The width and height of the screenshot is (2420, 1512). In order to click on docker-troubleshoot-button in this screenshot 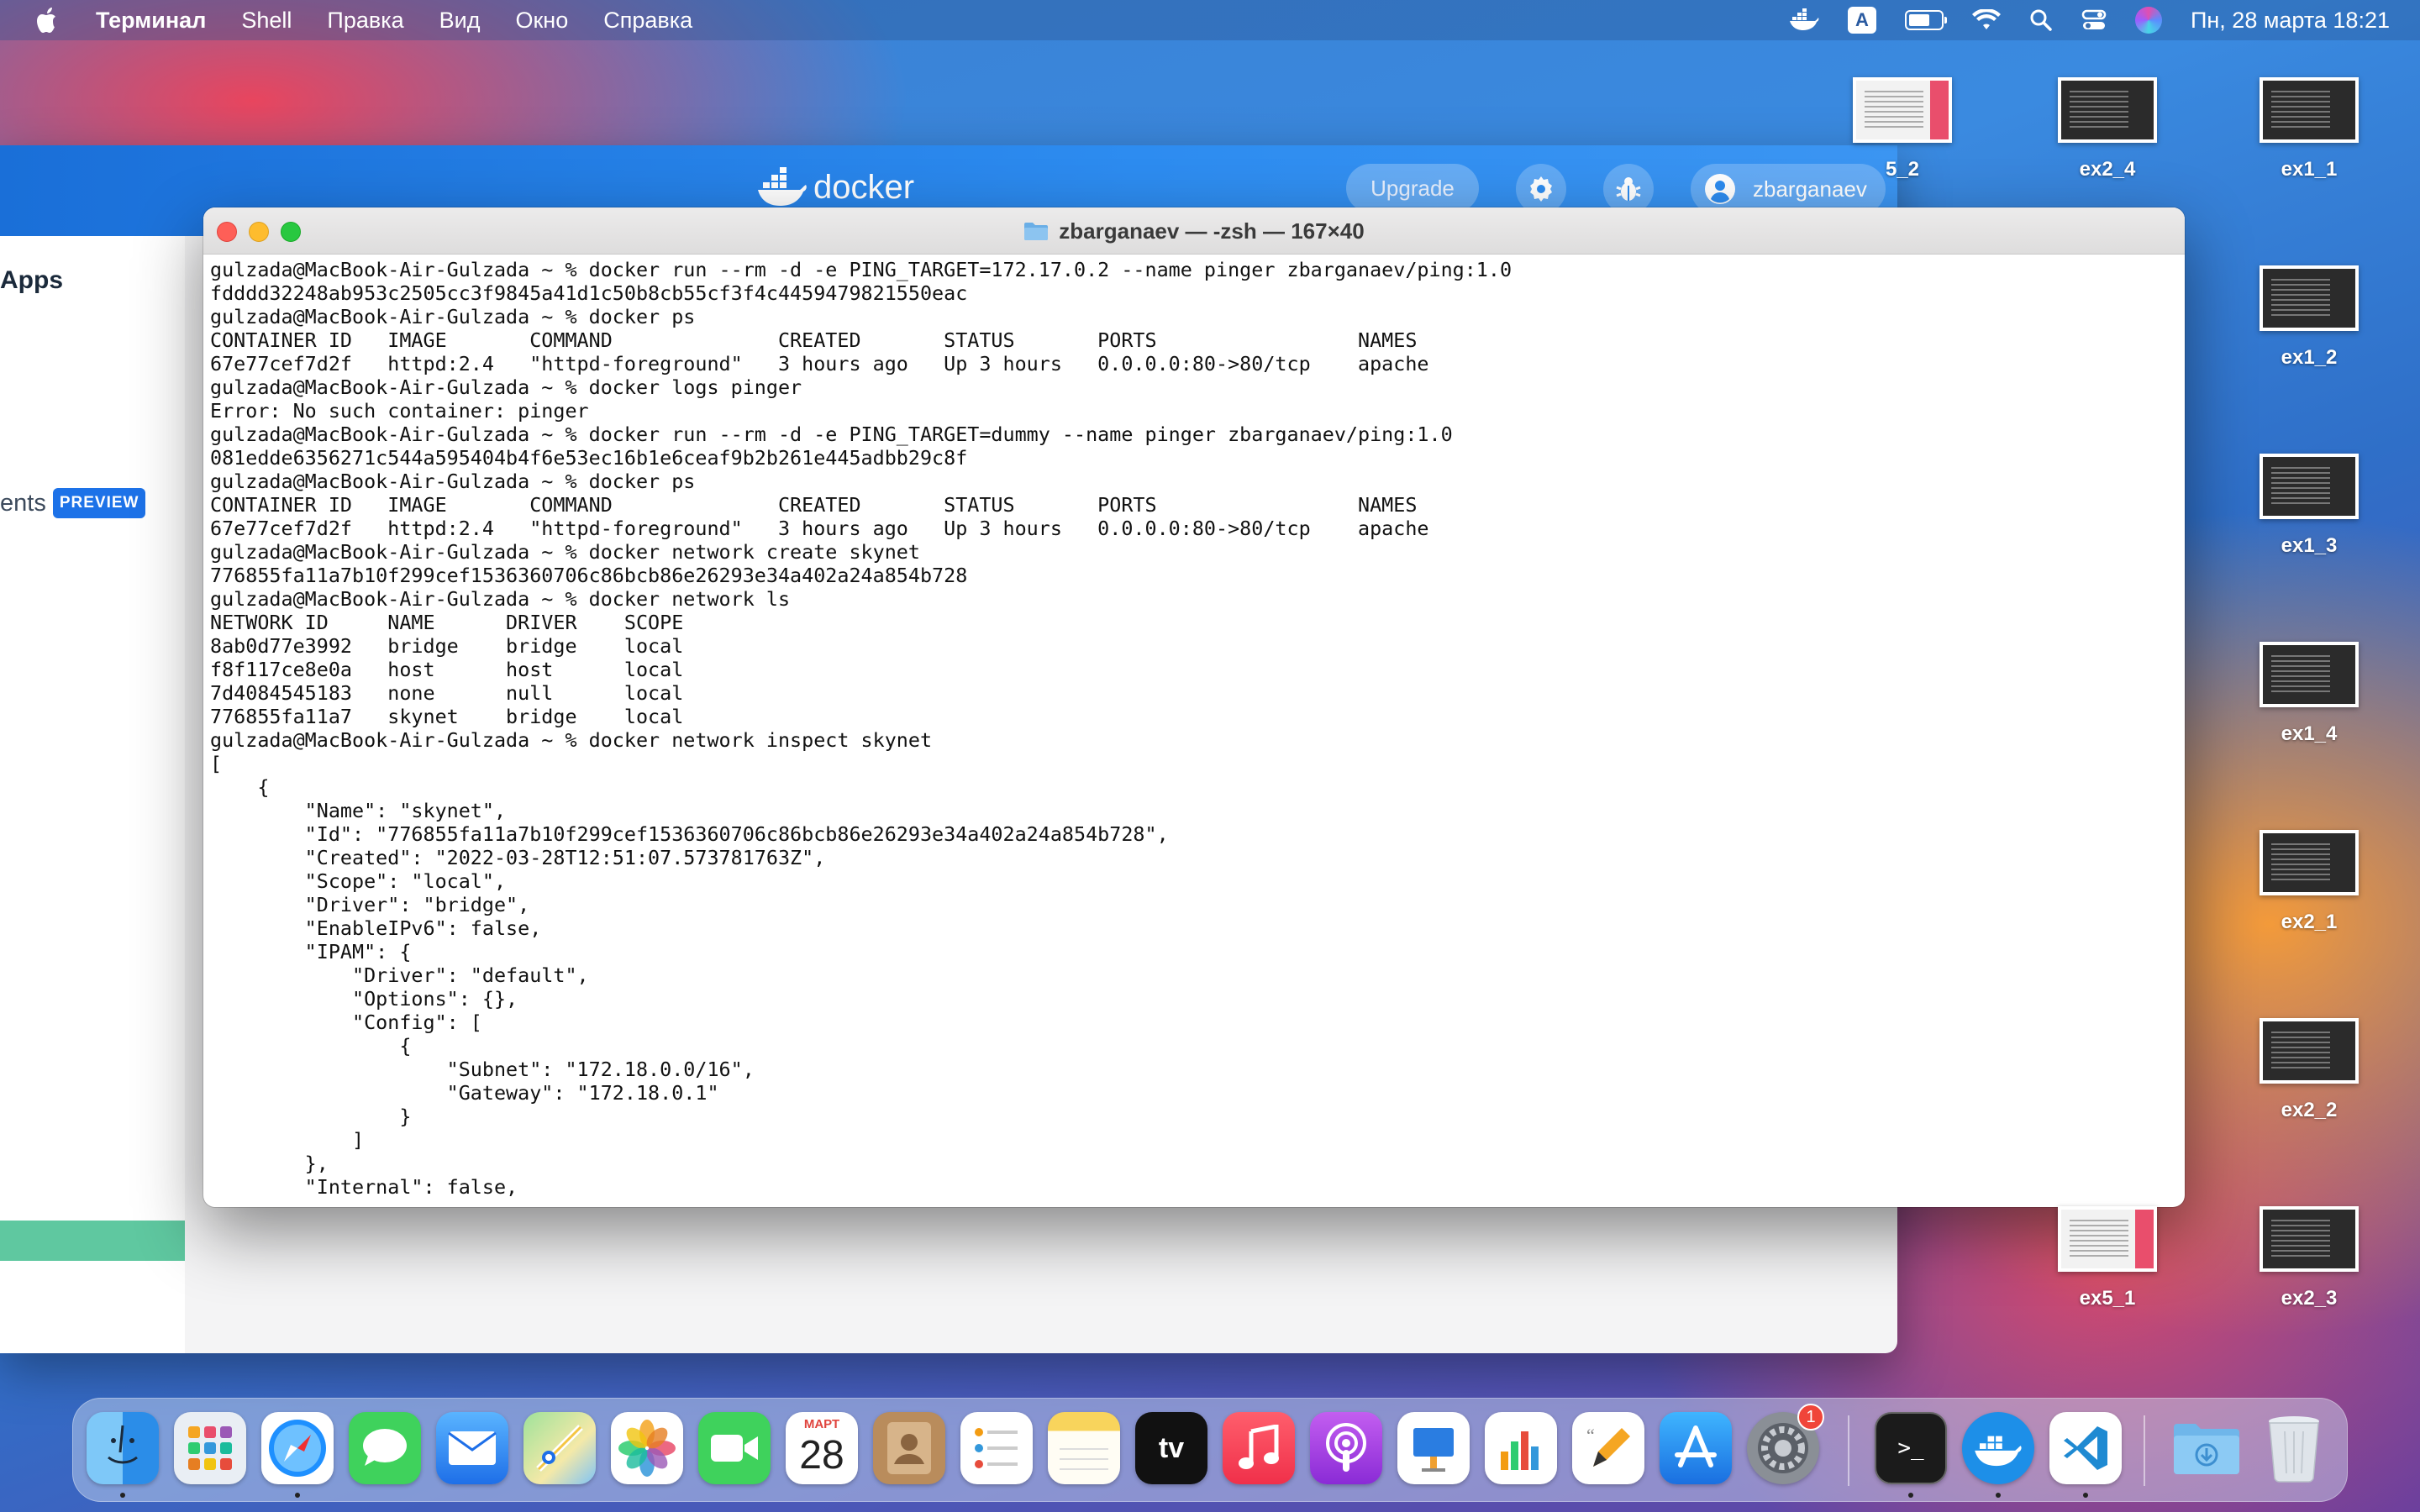, I will do `click(1628, 189)`.